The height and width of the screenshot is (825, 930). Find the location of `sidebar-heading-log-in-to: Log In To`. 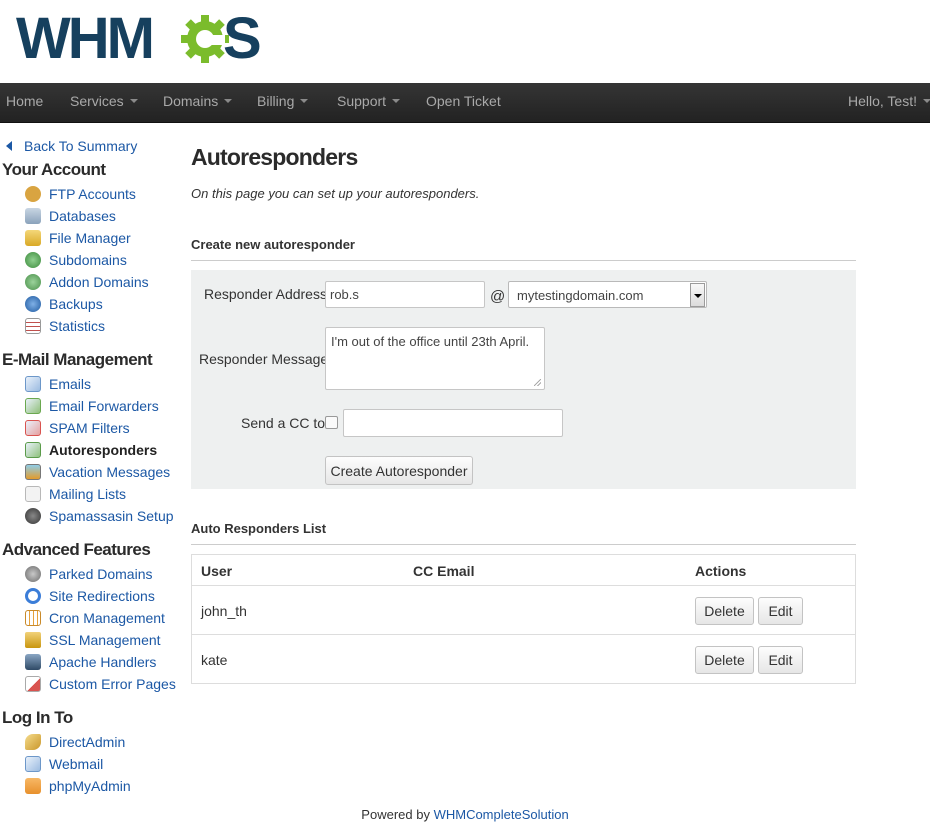

sidebar-heading-log-in-to: Log In To is located at coordinates (37, 717).